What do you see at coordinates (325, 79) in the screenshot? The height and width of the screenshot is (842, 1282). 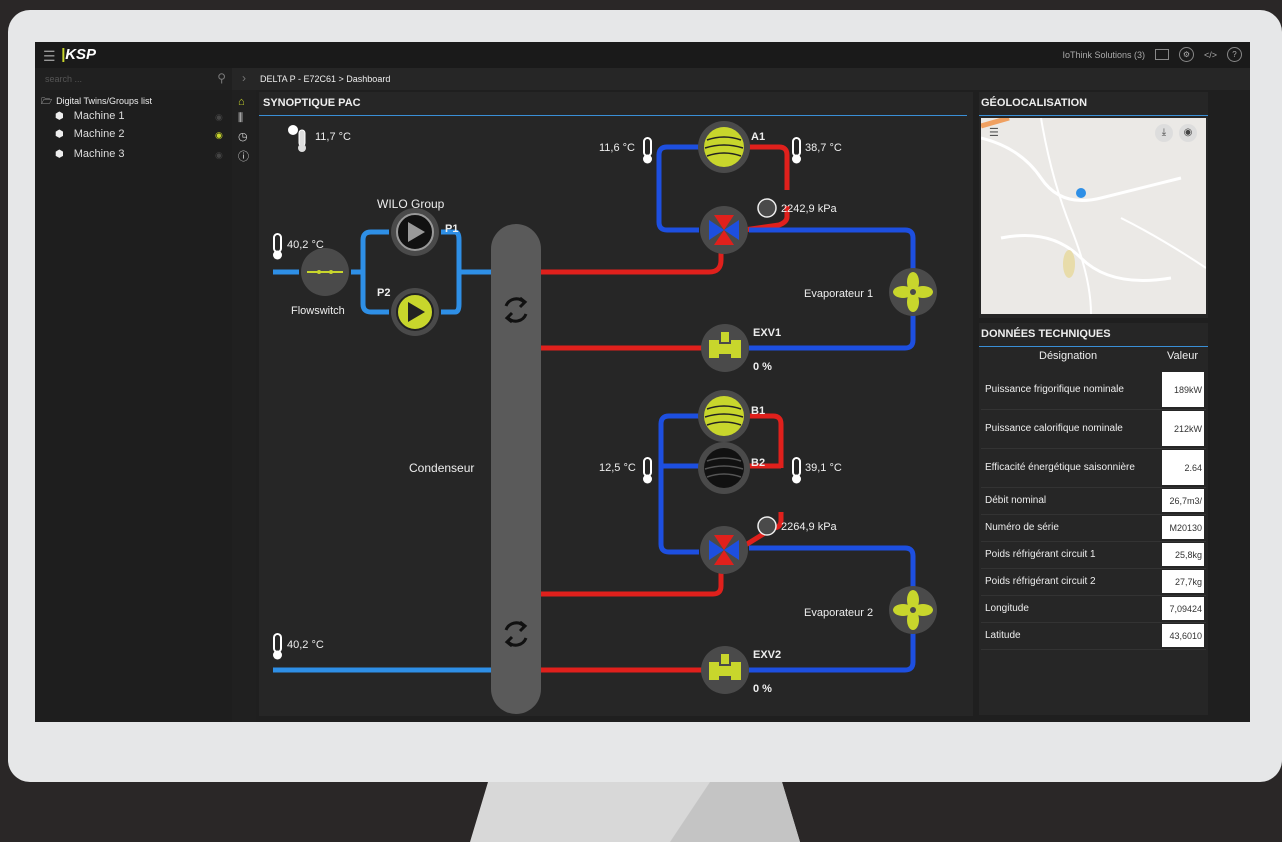 I see `breadcrumb: DELTA P - E72C61 > Dashboard` at bounding box center [325, 79].